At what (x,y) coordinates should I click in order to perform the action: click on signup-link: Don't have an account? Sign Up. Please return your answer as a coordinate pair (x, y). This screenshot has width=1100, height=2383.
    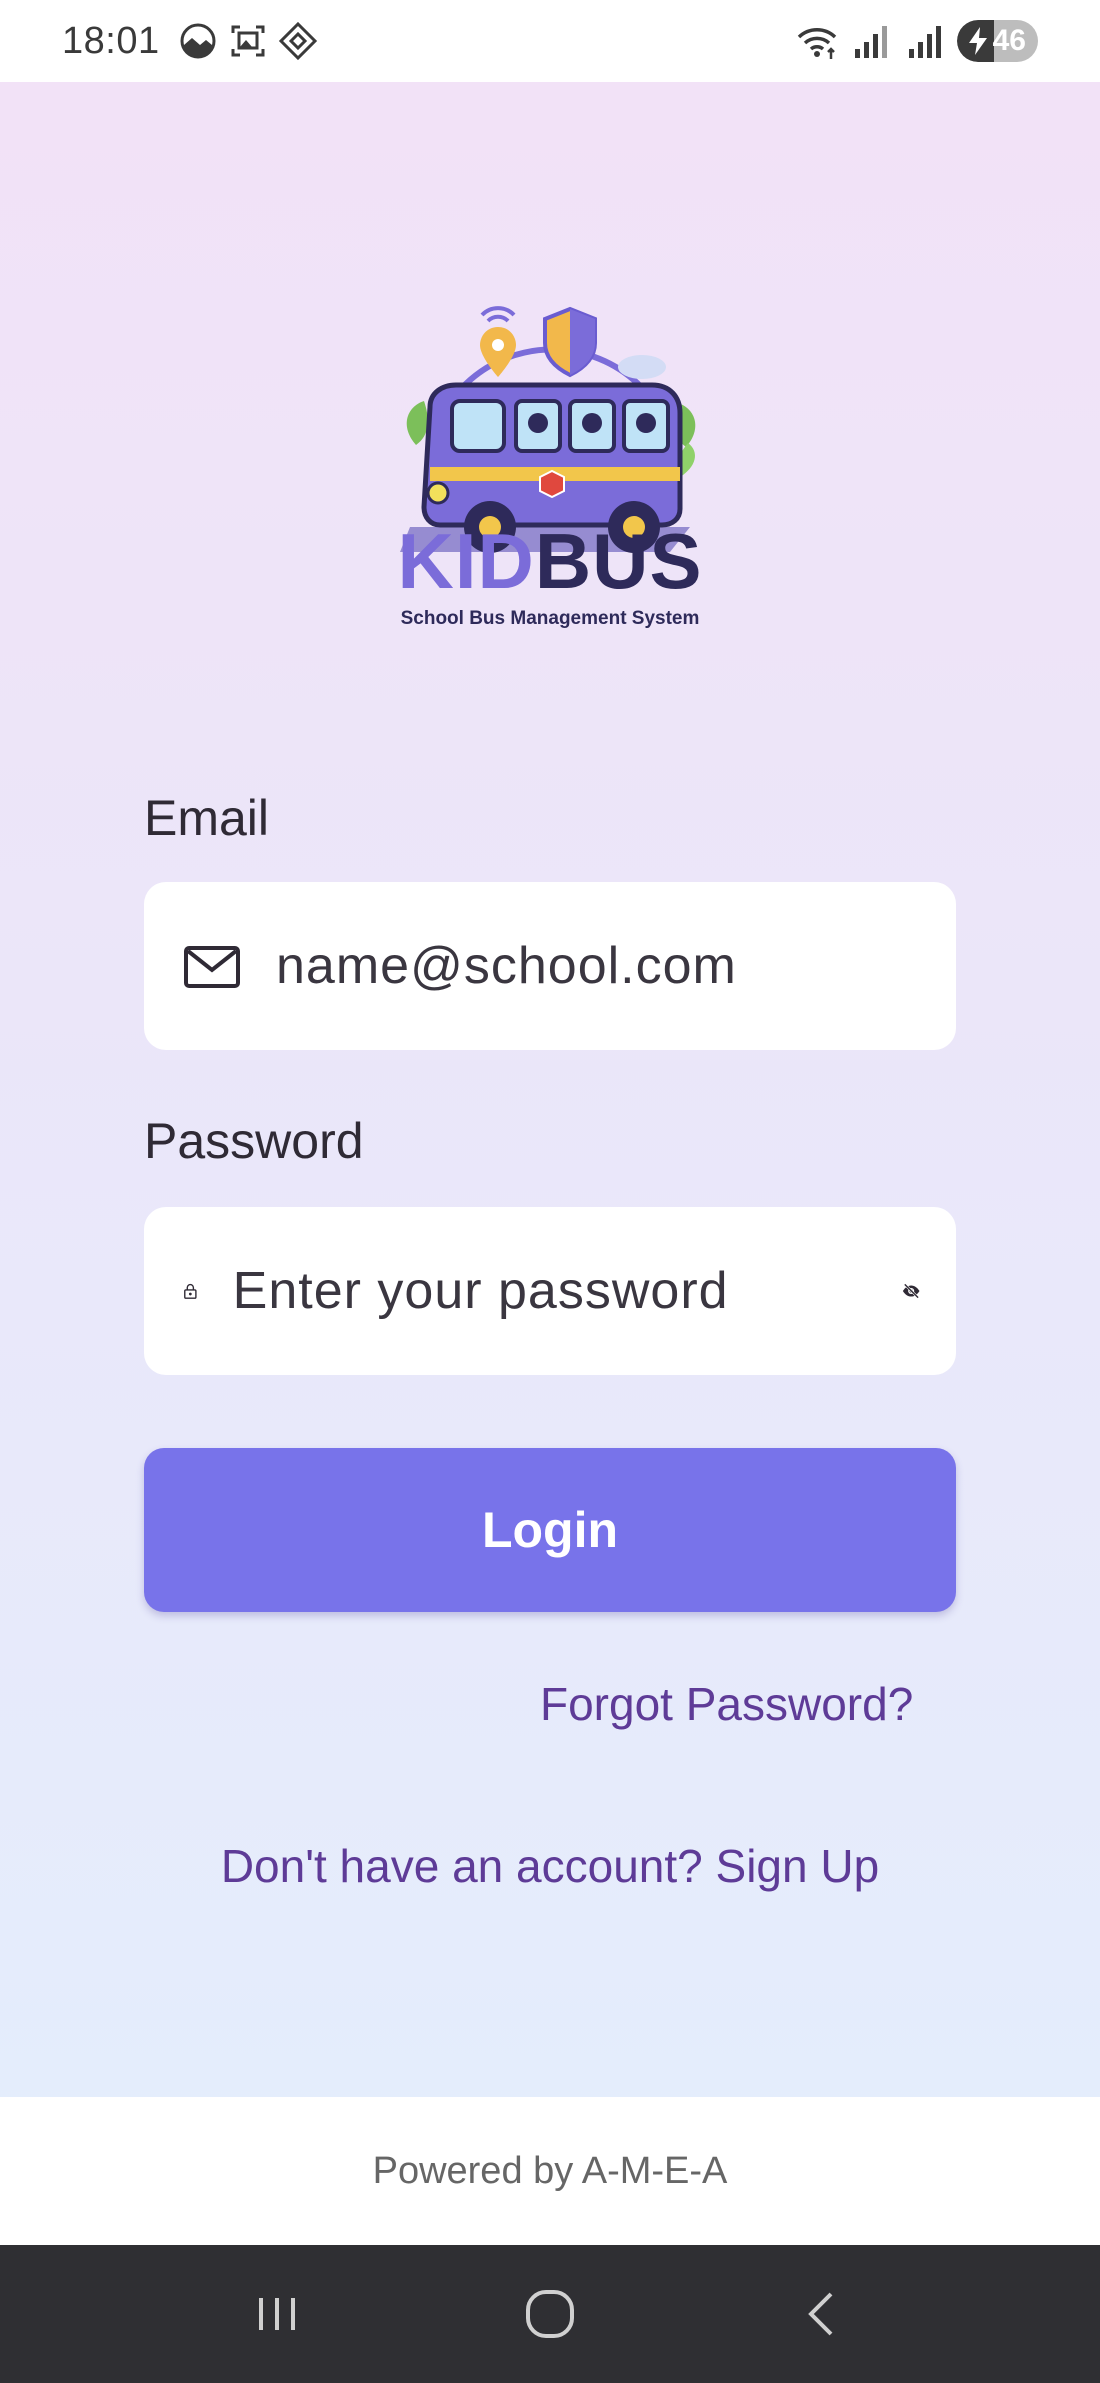
    Looking at the image, I should click on (550, 1866).